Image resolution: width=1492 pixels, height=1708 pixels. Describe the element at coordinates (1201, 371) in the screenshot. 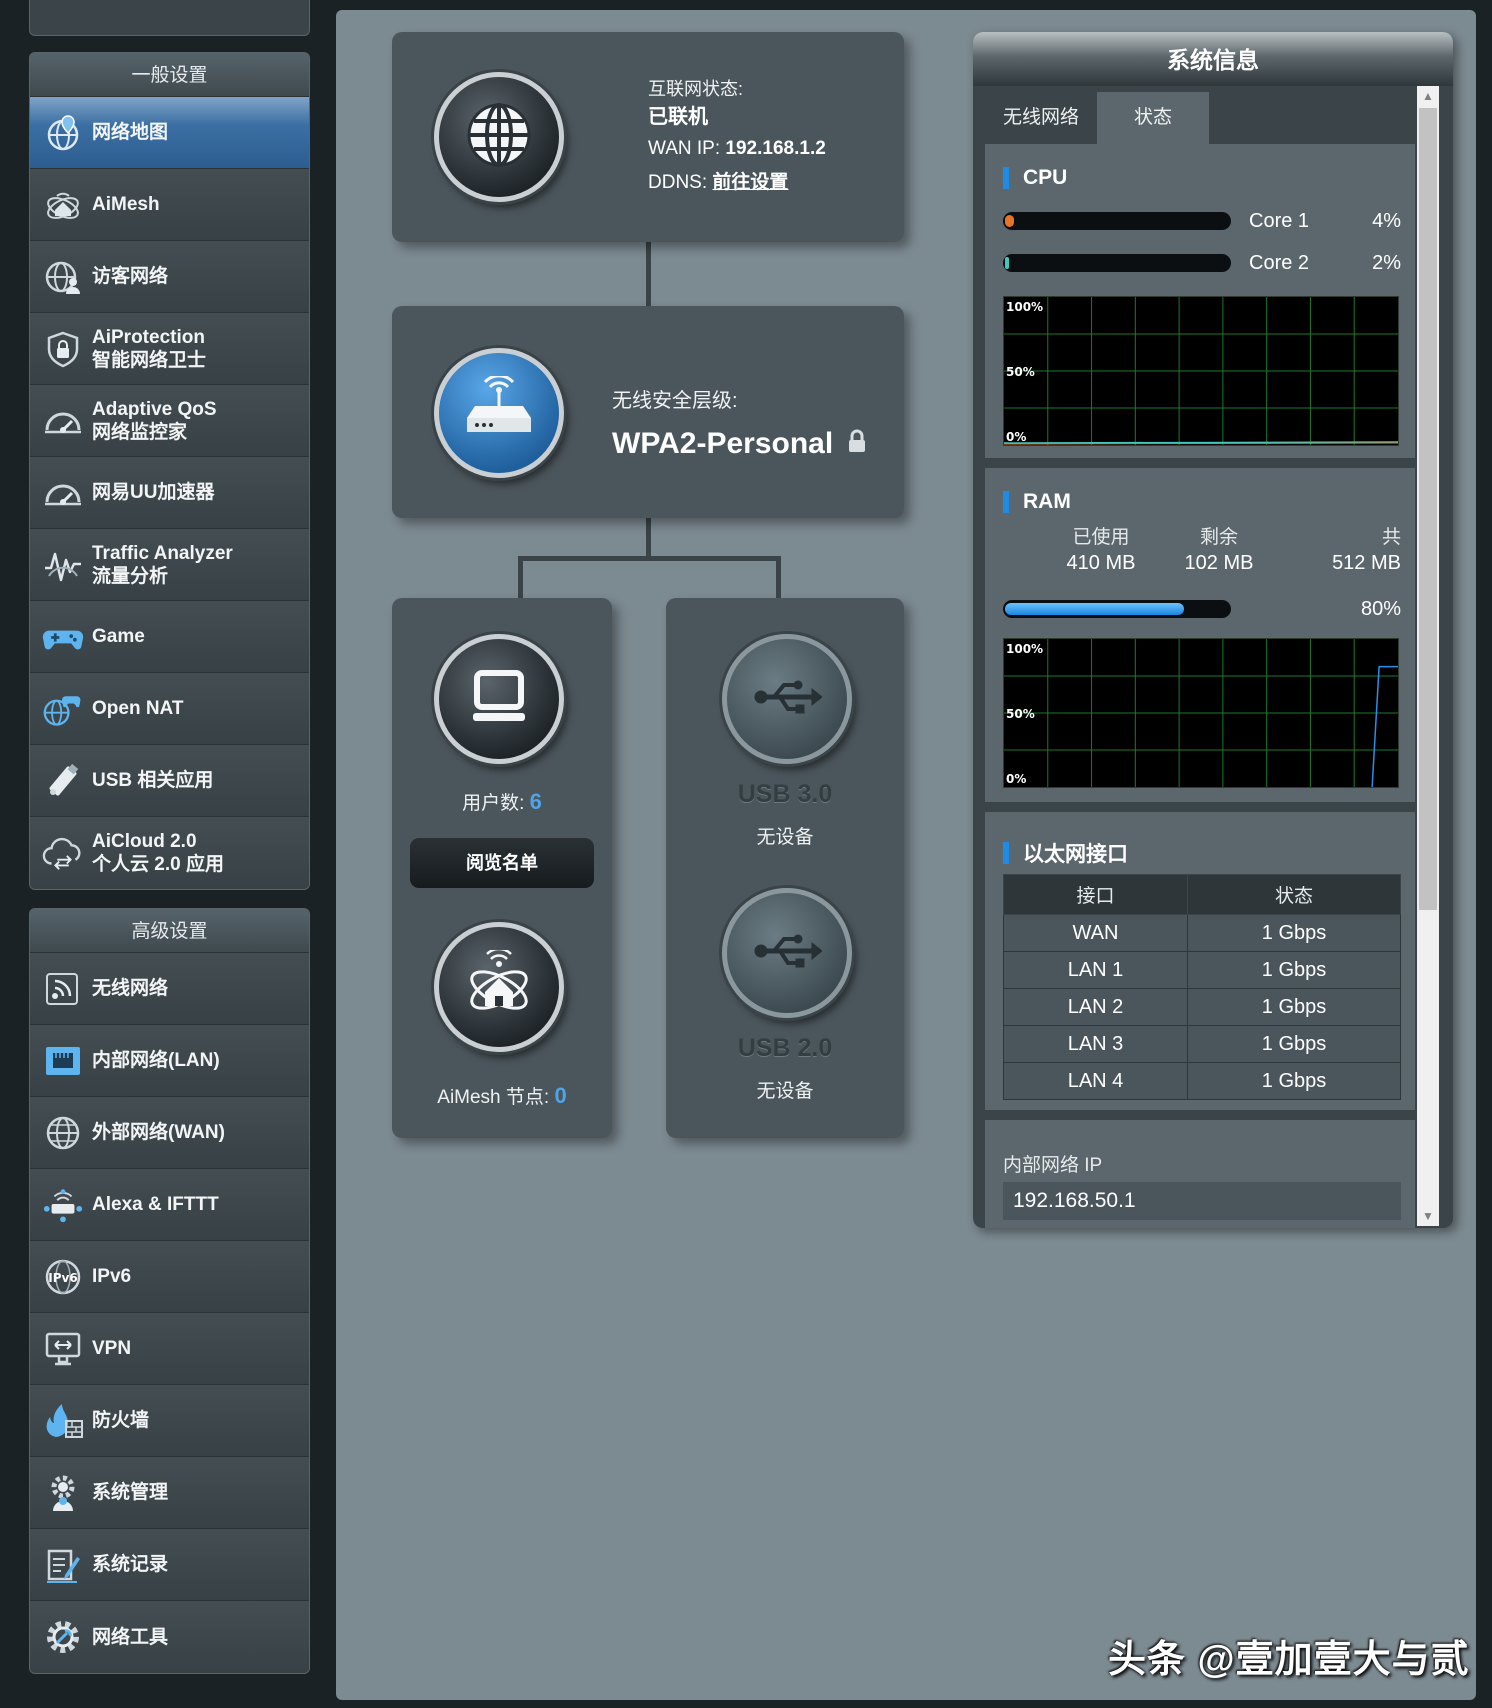

I see `cpu-usage-graph: 100% 50% 0%` at that location.